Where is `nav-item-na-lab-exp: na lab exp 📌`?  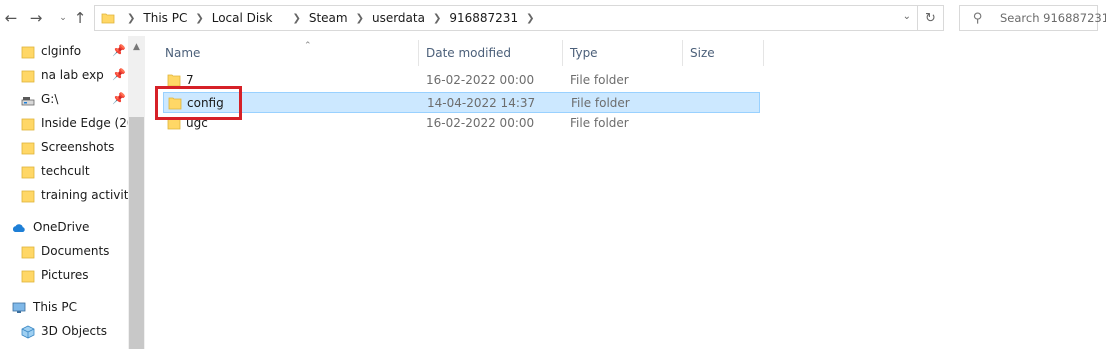
nav-item-na-lab-exp: na lab exp 📌 is located at coordinates (64, 76).